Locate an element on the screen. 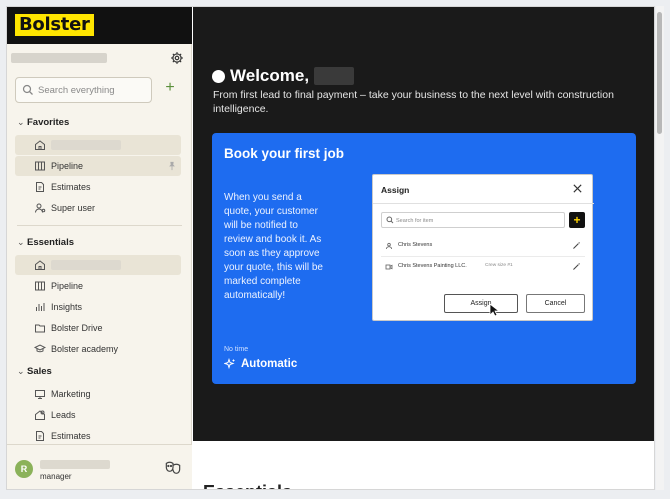 The image size is (670, 499). sidebar-item-bolster-drive: Bolster Drive is located at coordinates (98, 328).